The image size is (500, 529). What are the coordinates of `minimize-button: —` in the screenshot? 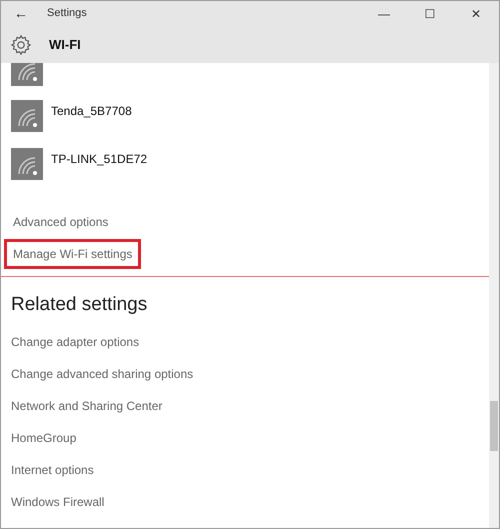 It's located at (384, 13).